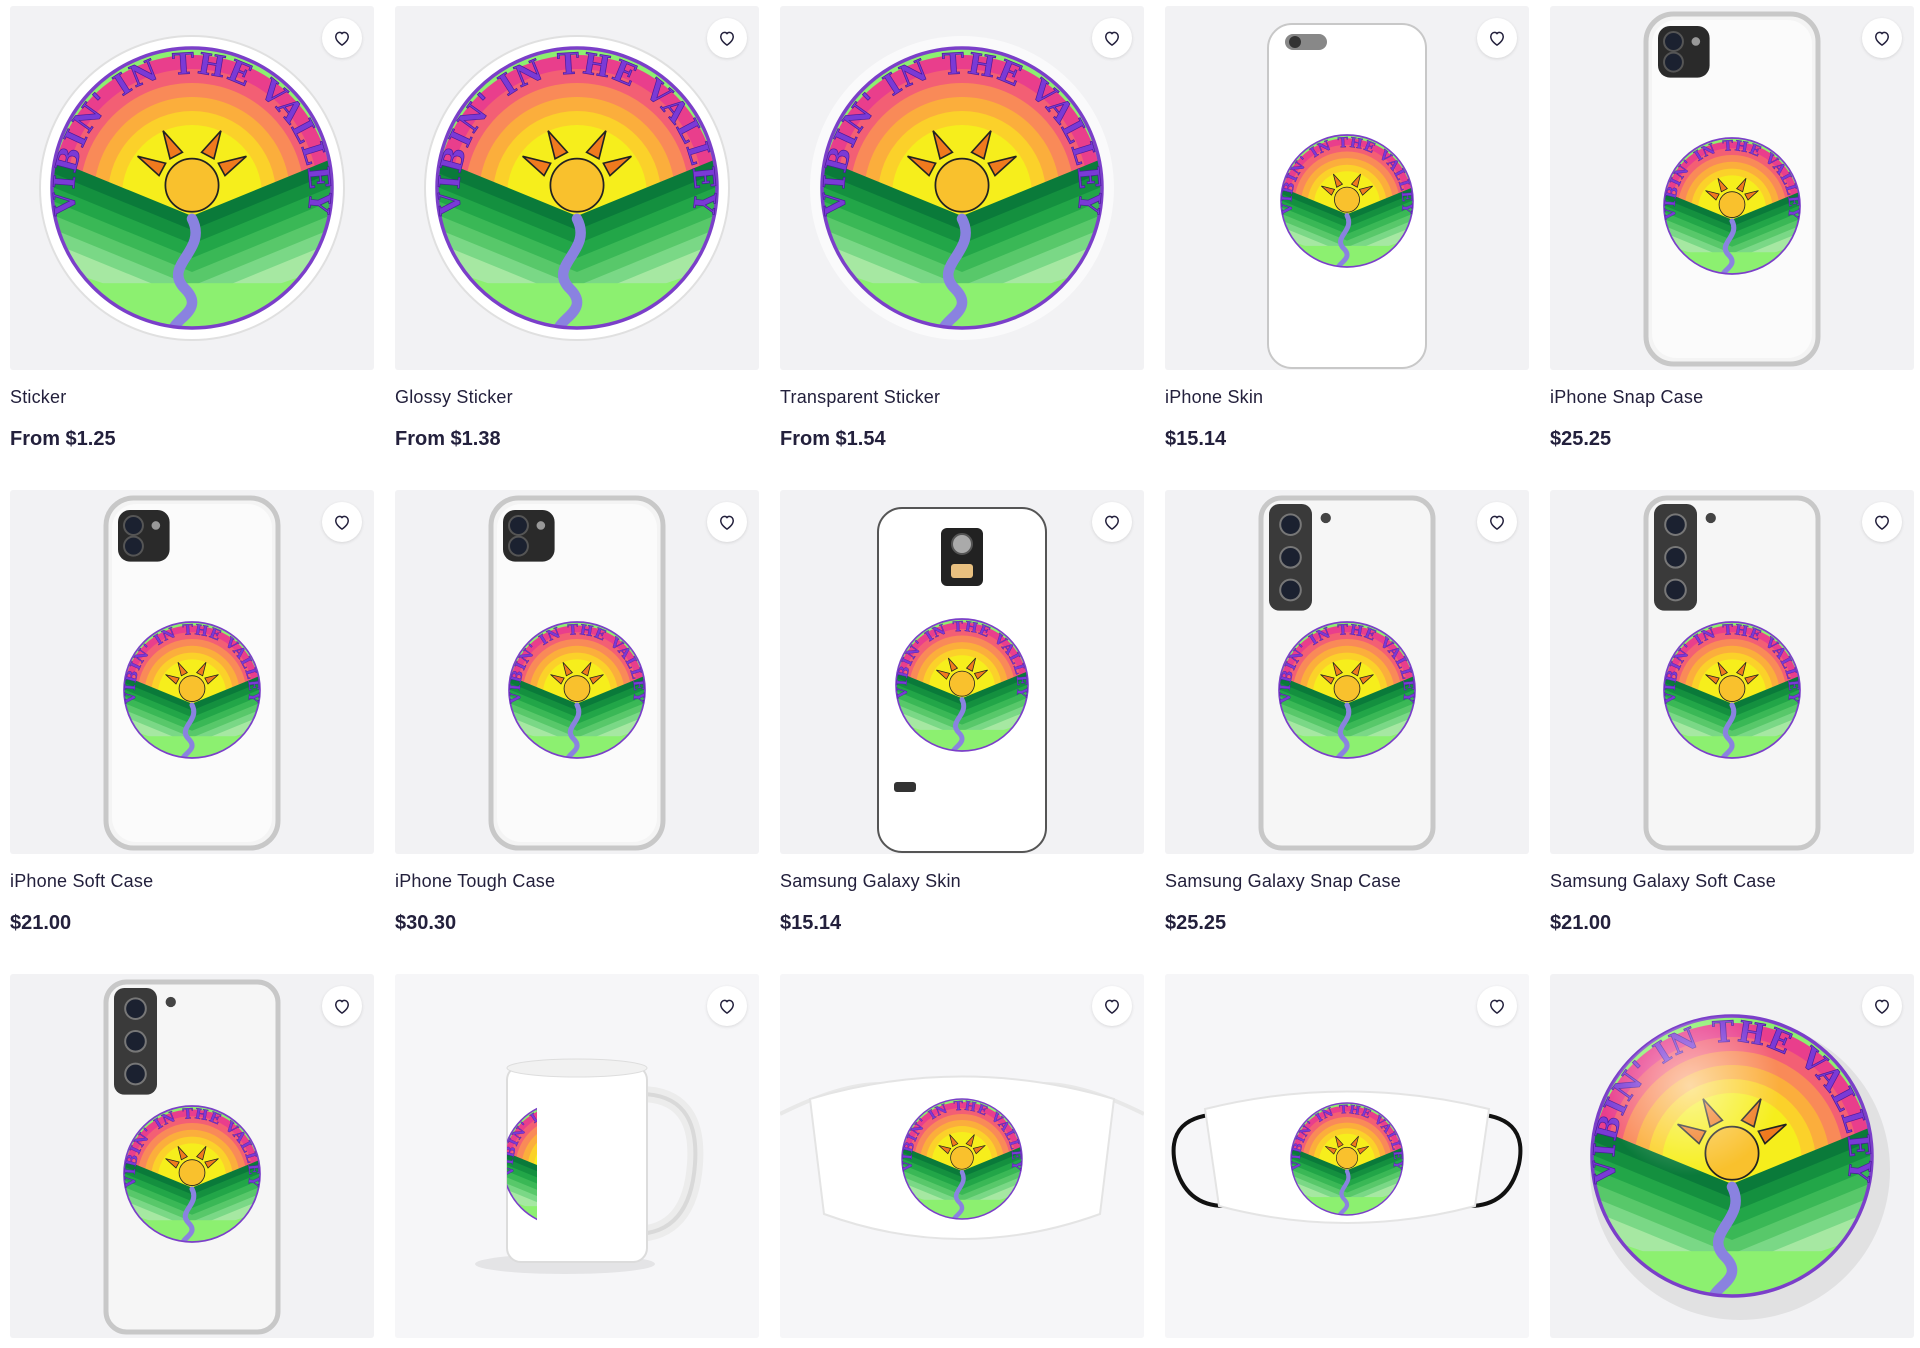  Describe the element at coordinates (962, 881) in the screenshot. I see `product-title: Samsung Galaxy Skin` at that location.